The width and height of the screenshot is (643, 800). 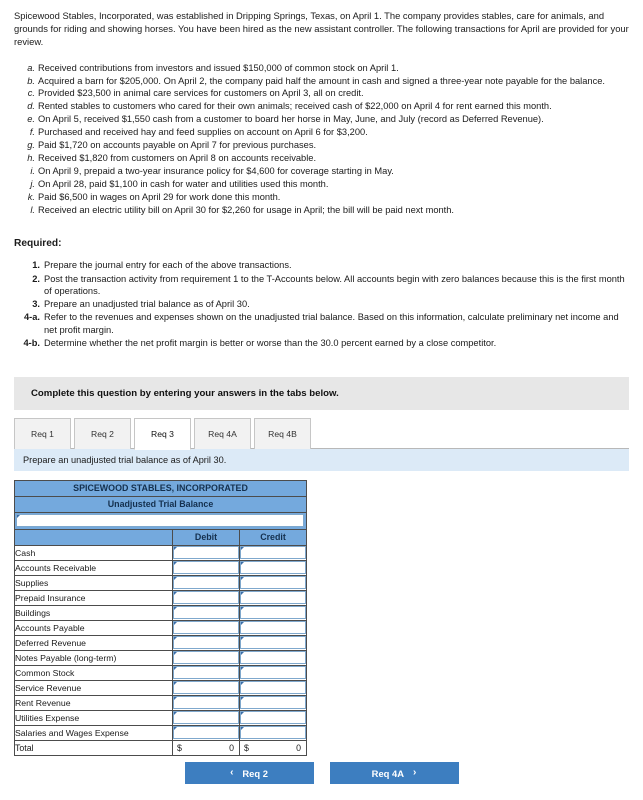 I want to click on prev-requirement-button: ‹ Req 2, so click(x=249, y=773).